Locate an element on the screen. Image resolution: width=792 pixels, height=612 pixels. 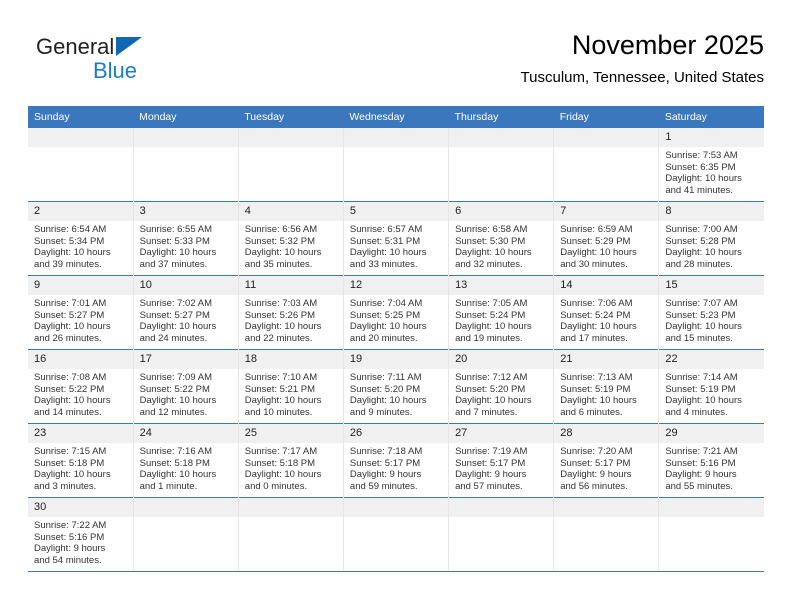
day-sunset-text: Sunset: 5:19 PM is located at coordinates (700, 389).